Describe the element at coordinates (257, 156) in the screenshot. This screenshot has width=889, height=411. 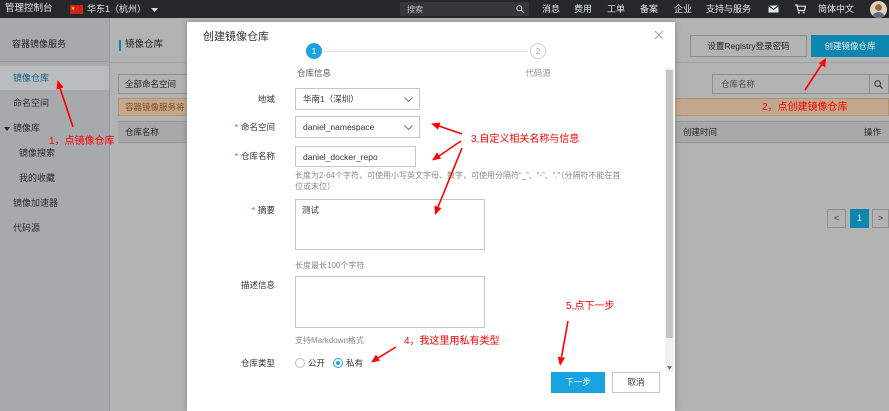
I see `repo-name-label-text: 仓库名称` at that location.